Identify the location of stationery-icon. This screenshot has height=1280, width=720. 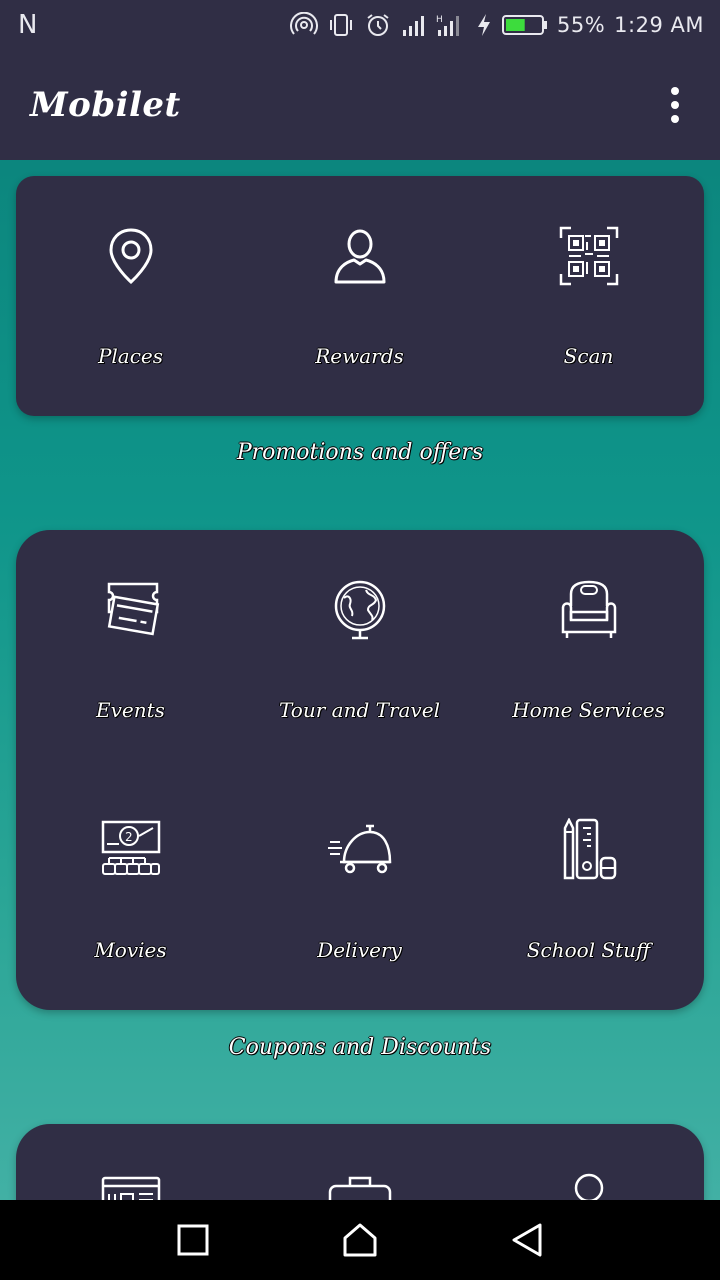
(589, 849).